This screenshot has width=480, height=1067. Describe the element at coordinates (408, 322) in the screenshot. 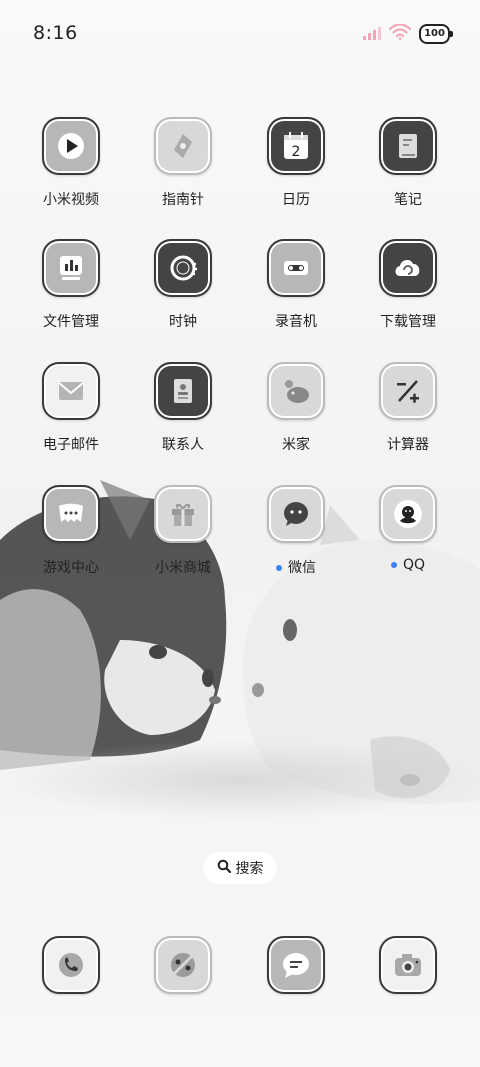

I see `app-label: 下载管理` at that location.